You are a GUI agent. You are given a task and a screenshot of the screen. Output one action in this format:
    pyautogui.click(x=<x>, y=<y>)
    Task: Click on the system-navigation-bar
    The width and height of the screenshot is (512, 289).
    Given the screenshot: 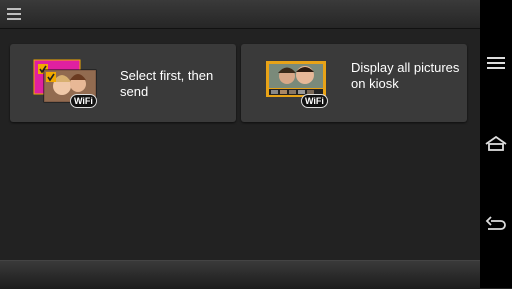 What is the action you would take?
    pyautogui.click(x=496, y=144)
    